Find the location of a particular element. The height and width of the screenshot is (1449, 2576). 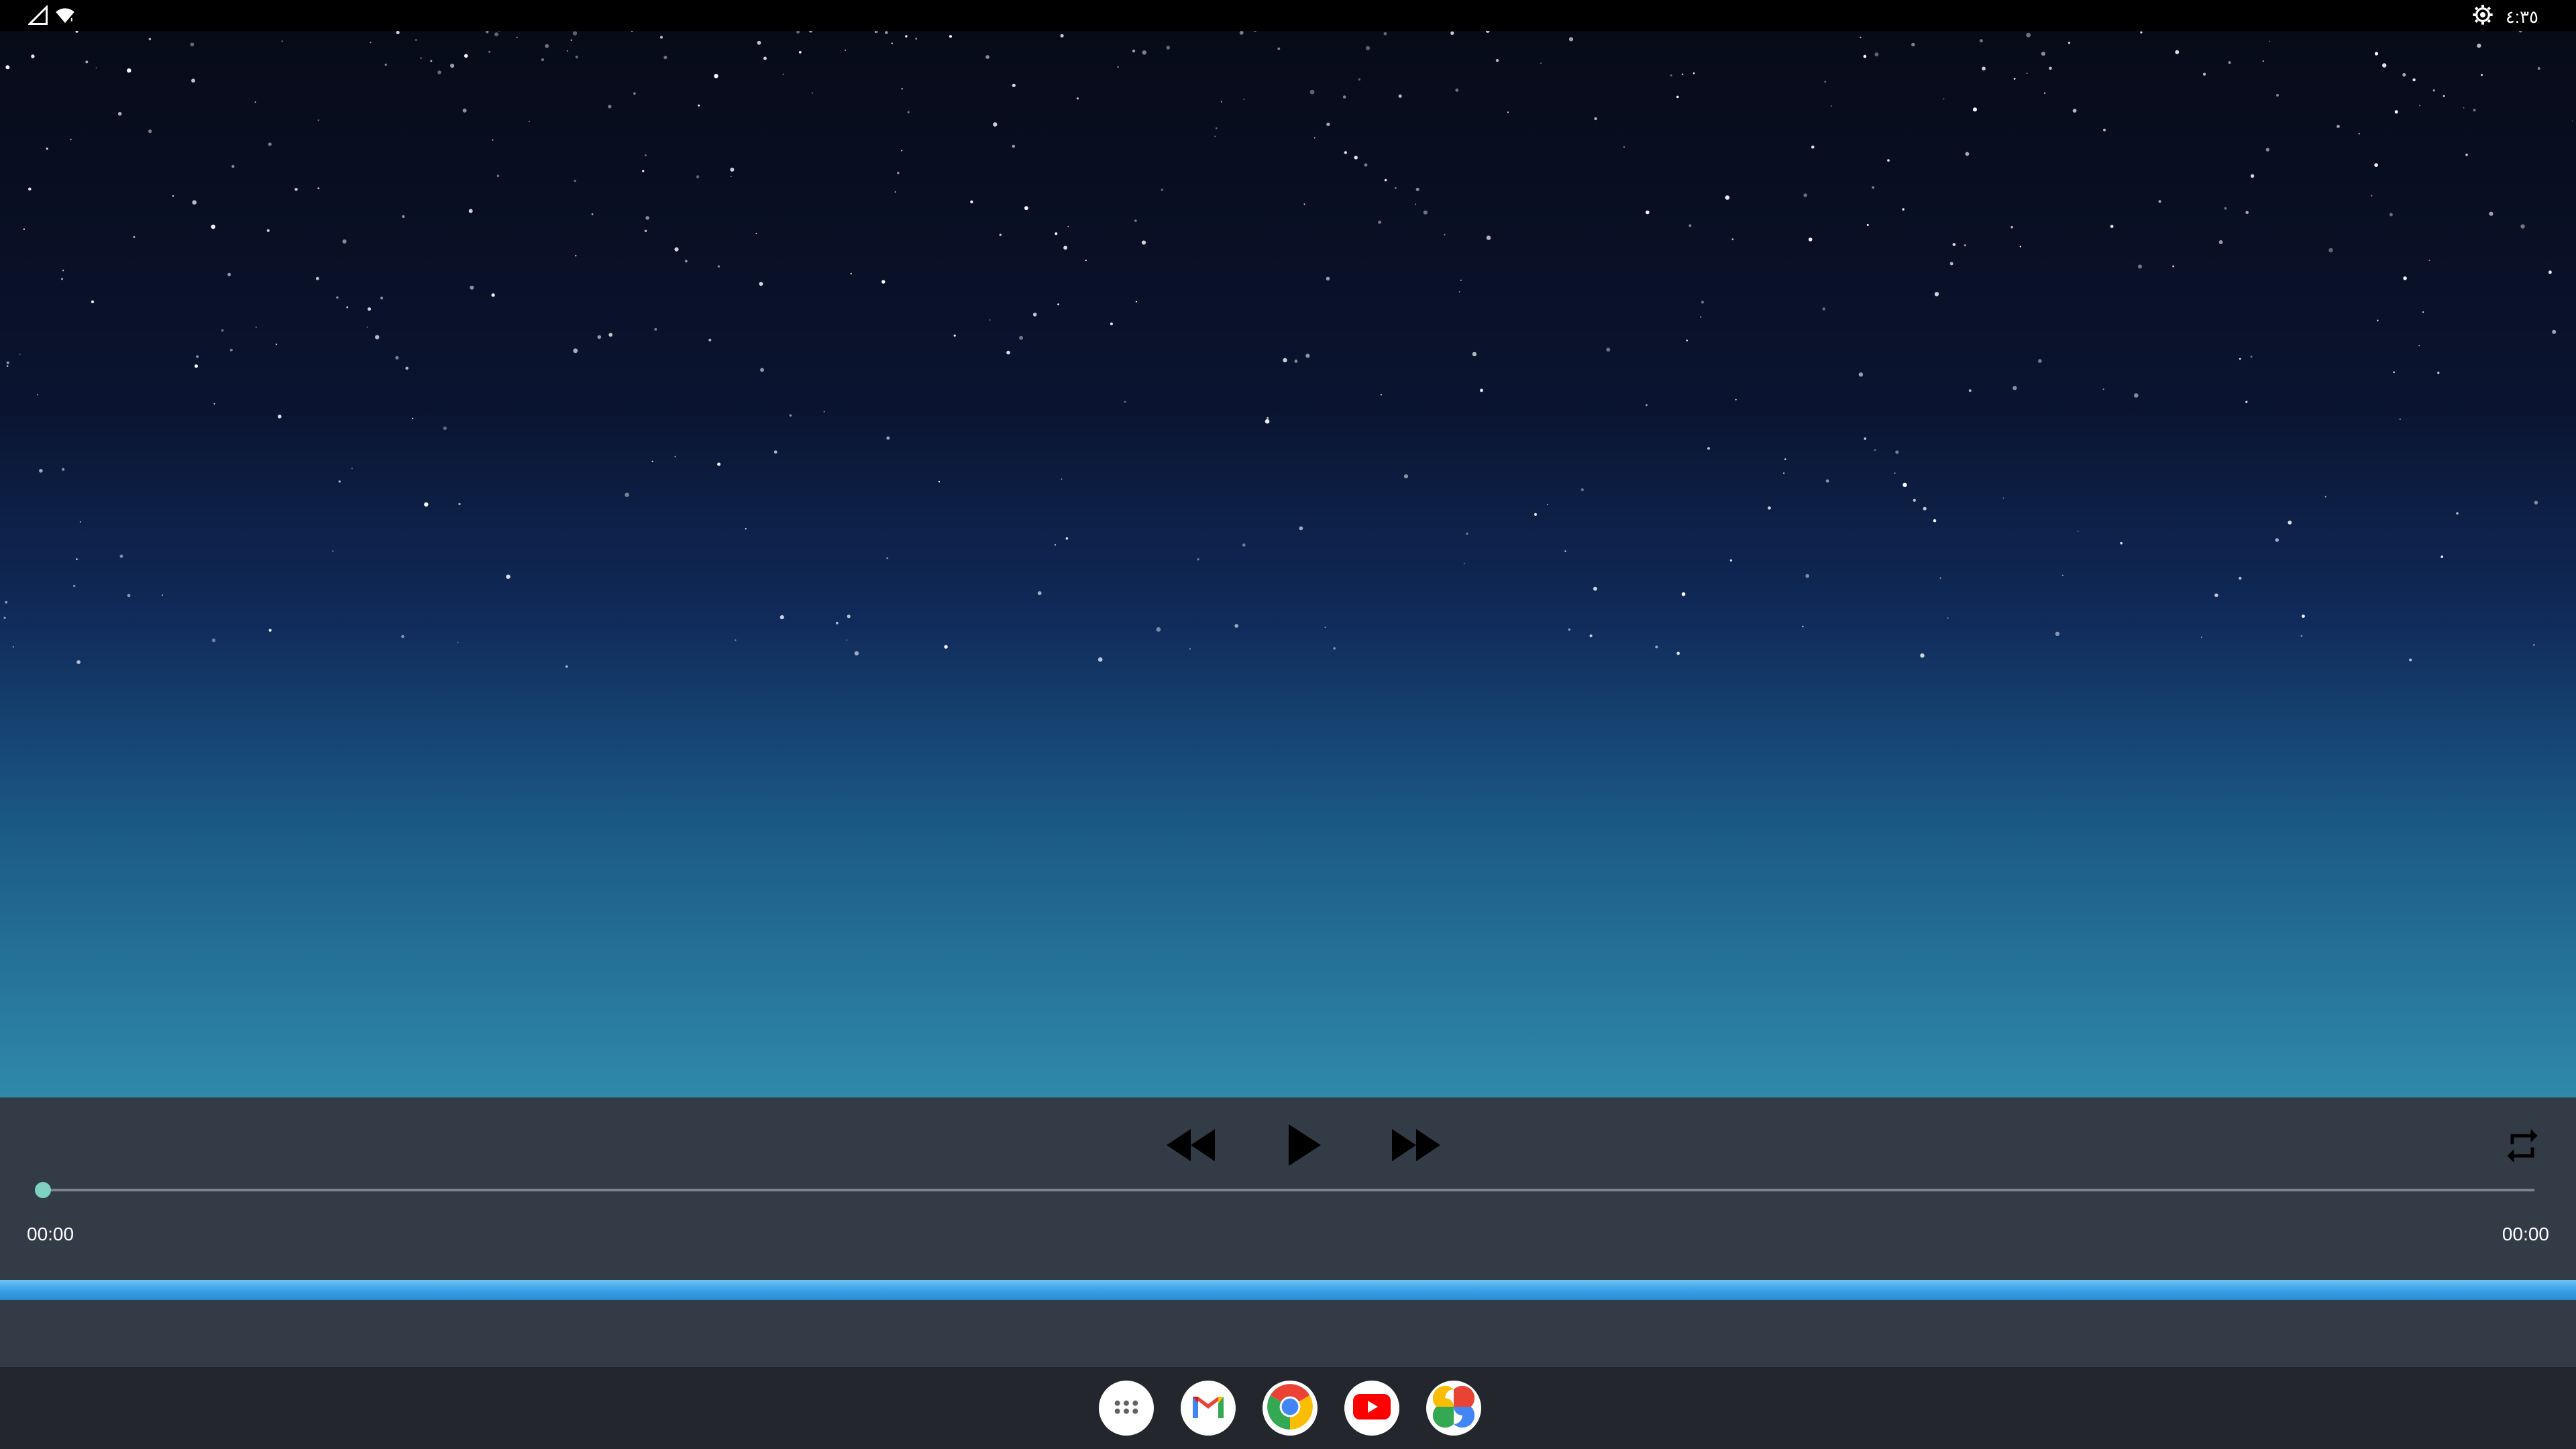

rewind-icon is located at coordinates (1191, 1146).